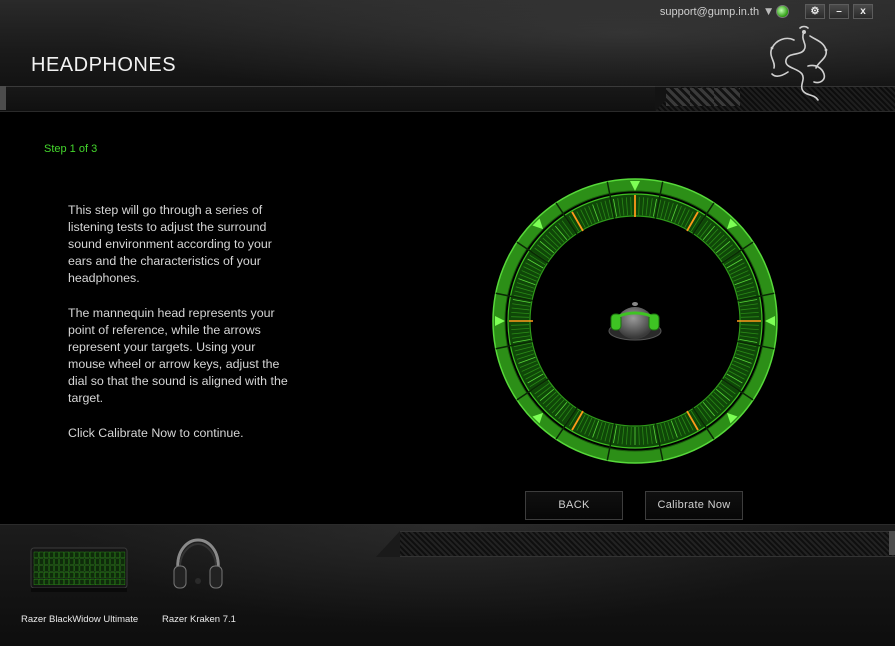 The image size is (895, 646). Describe the element at coordinates (863, 11) in the screenshot. I see `close-button: x` at that location.